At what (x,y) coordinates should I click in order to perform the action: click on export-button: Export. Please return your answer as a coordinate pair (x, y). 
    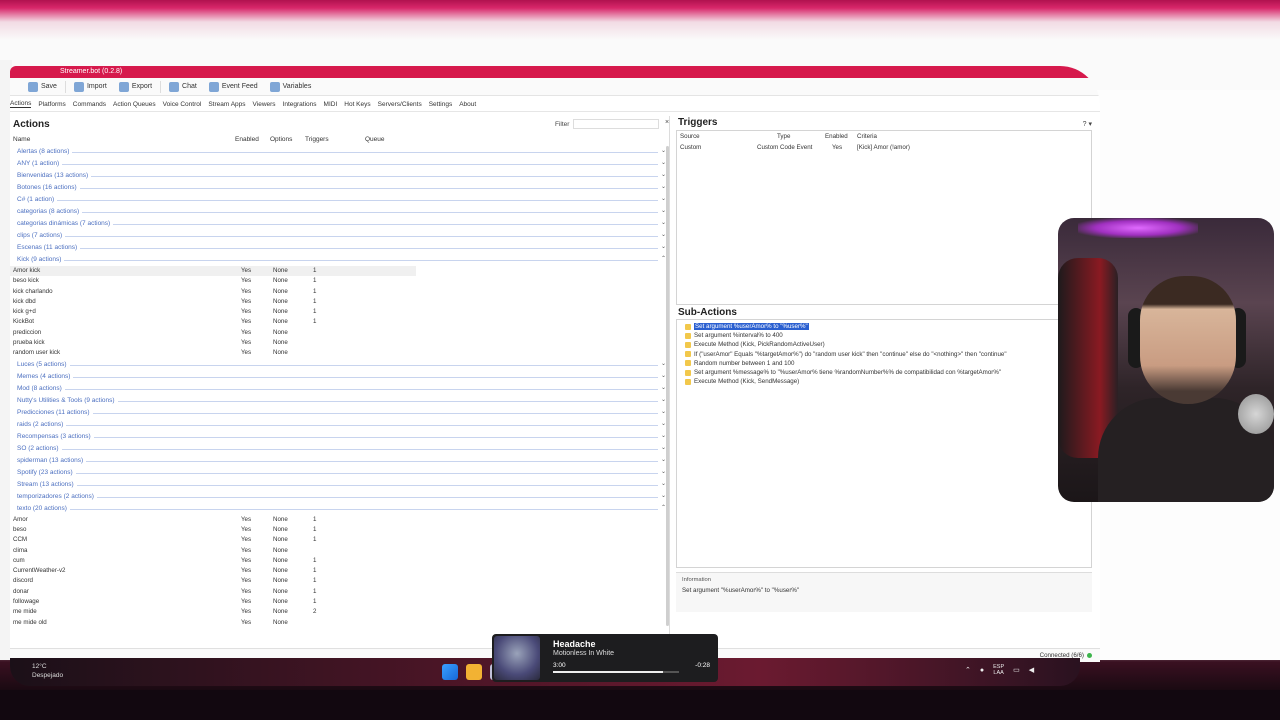
    Looking at the image, I should click on (135, 87).